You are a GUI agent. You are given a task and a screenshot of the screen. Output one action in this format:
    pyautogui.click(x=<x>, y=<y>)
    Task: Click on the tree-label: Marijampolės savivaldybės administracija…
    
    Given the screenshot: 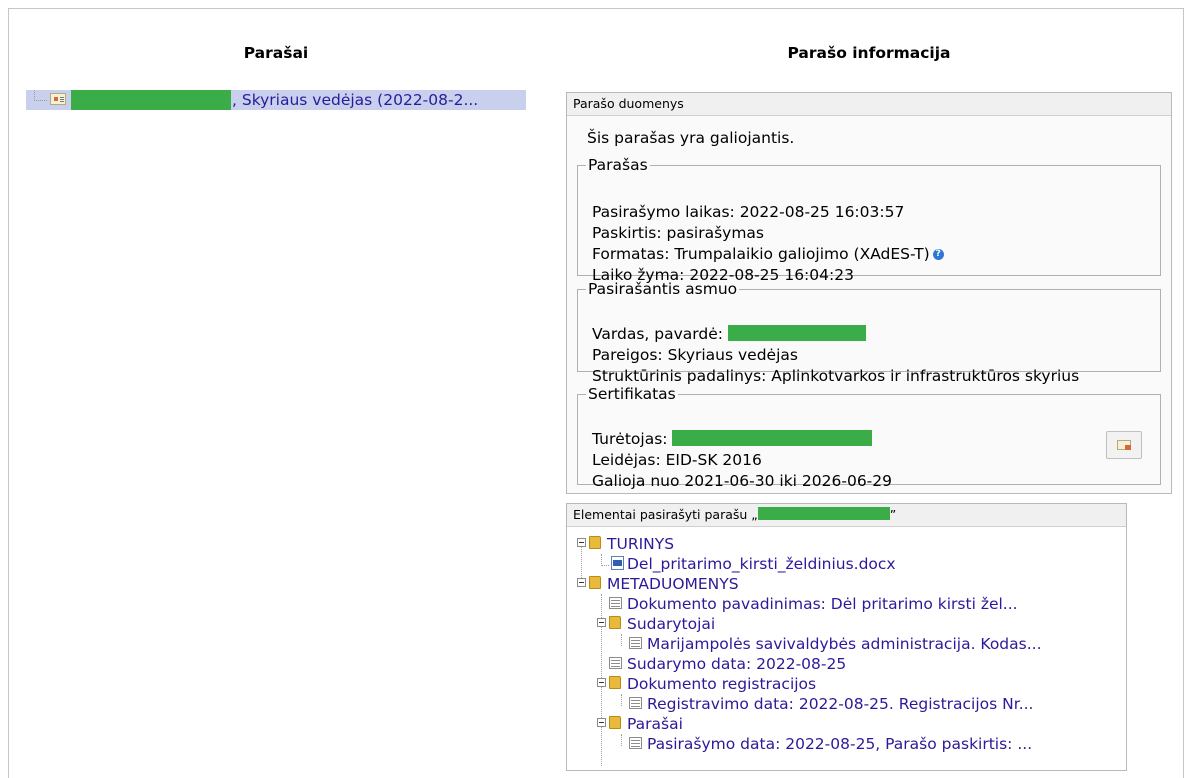 What is the action you would take?
    pyautogui.click(x=844, y=644)
    